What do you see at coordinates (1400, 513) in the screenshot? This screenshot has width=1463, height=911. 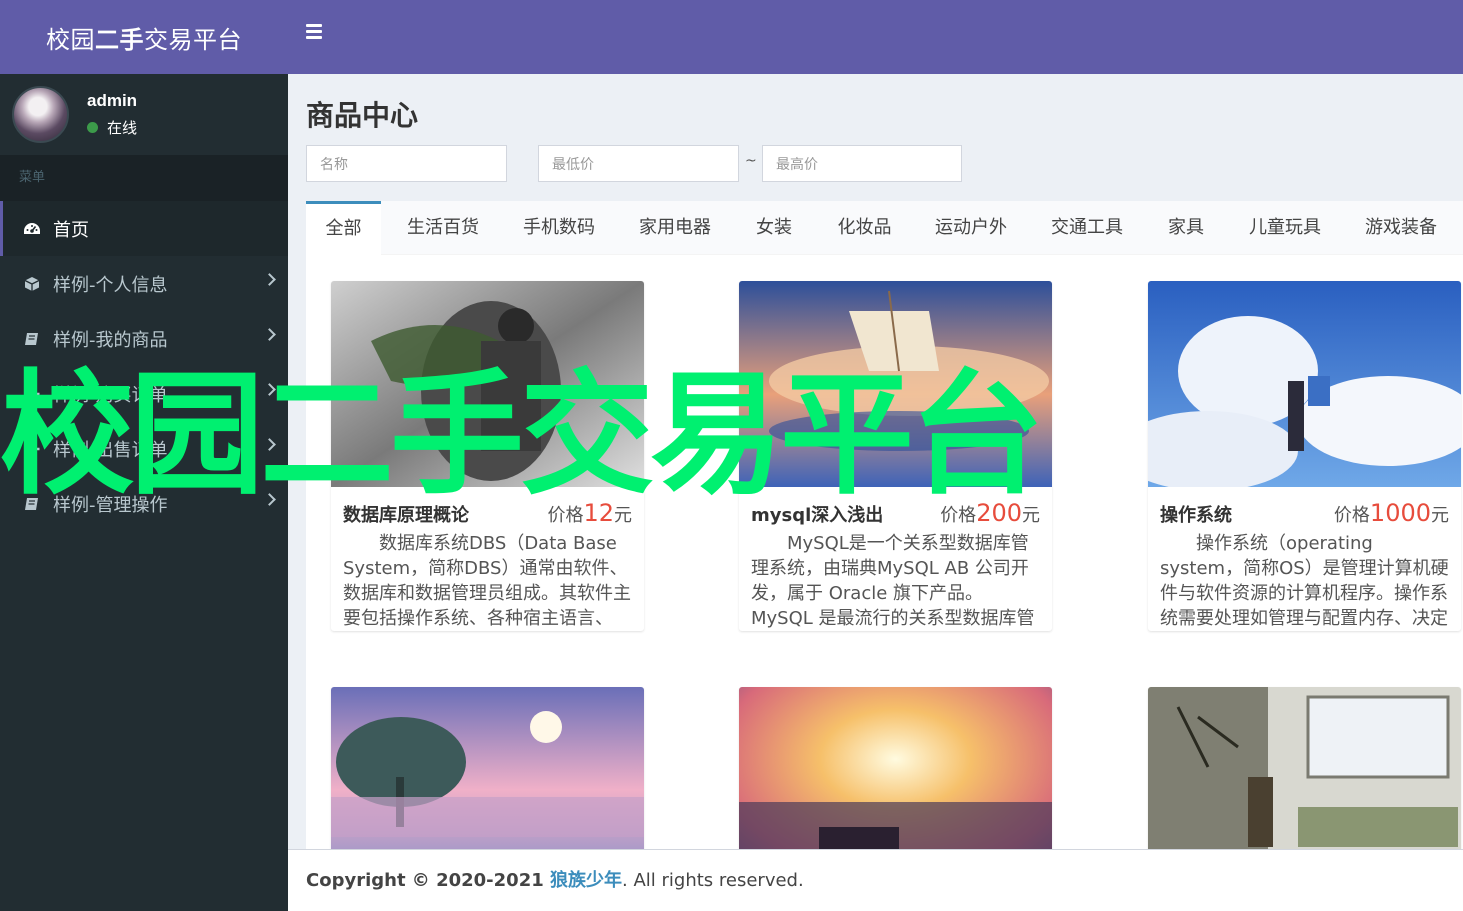 I see `price-value: 1000` at bounding box center [1400, 513].